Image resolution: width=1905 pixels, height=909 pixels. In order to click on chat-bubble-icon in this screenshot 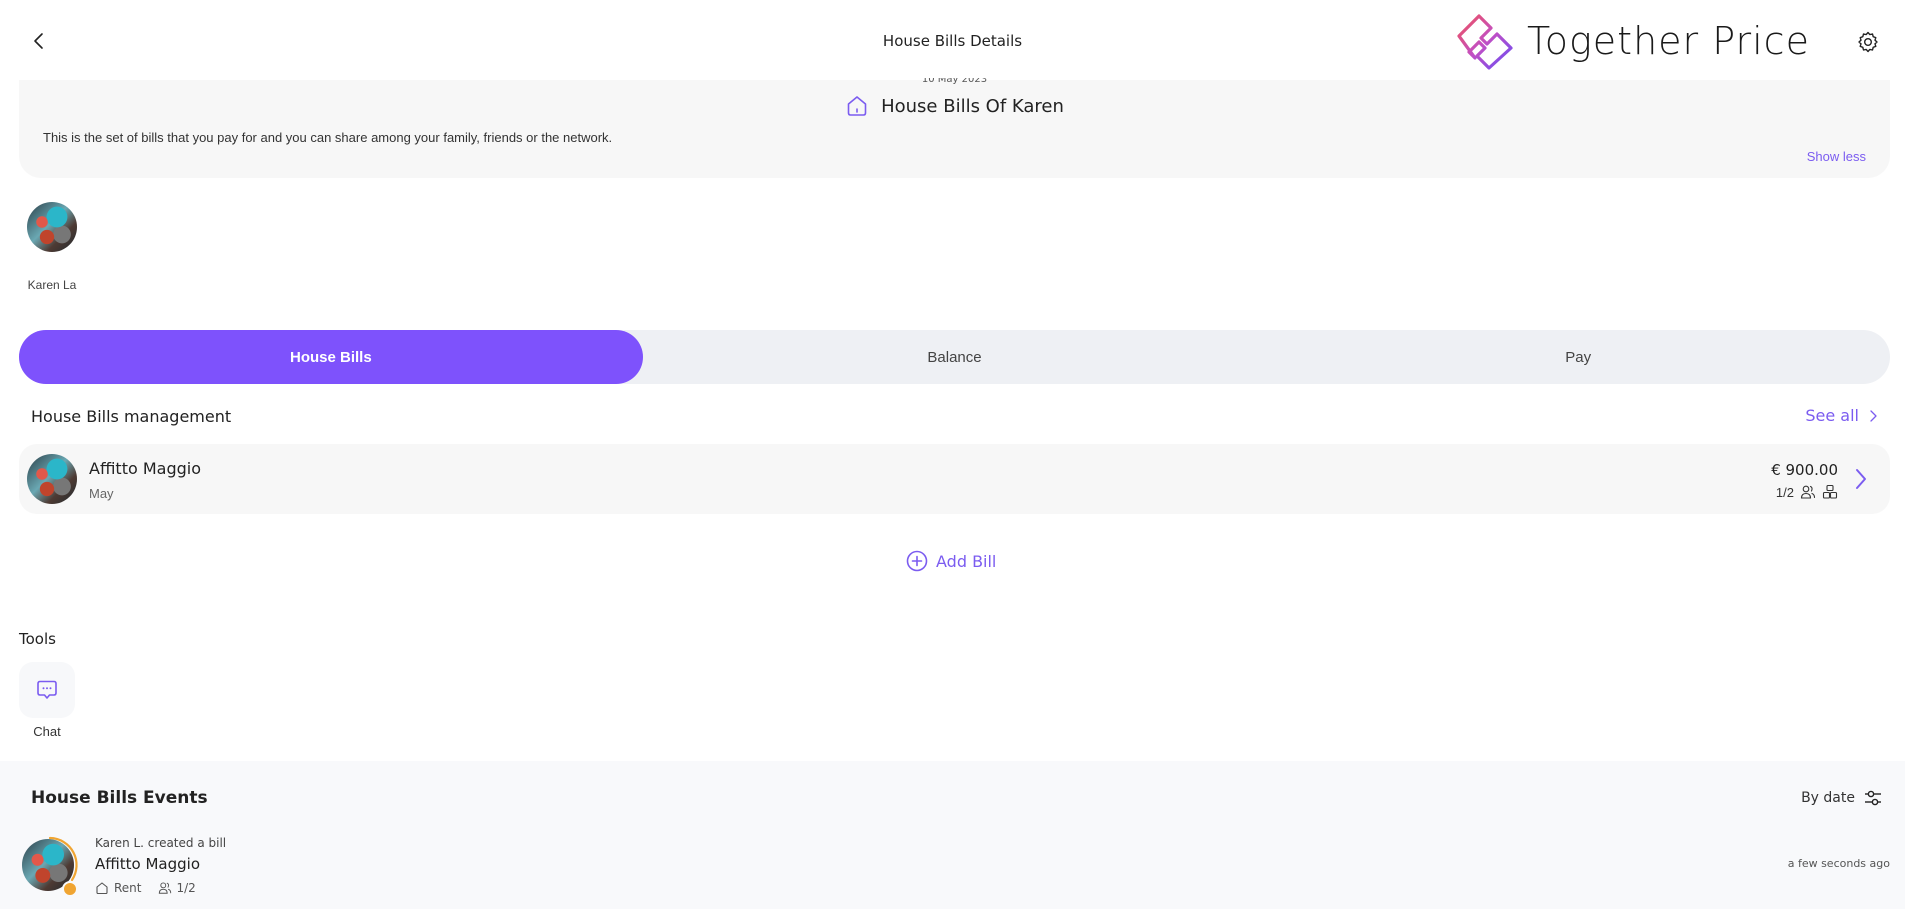, I will do `click(47, 689)`.